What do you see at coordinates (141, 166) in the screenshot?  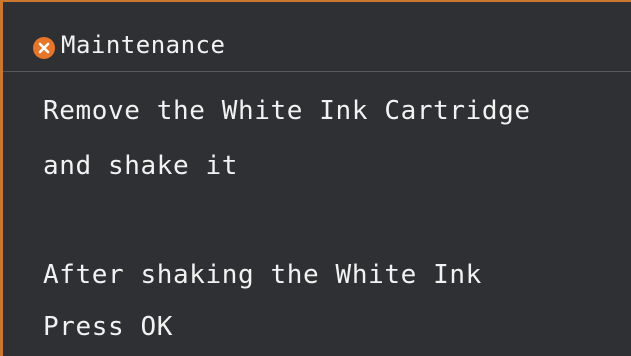 I see `instruction-line-2: and shake it` at bounding box center [141, 166].